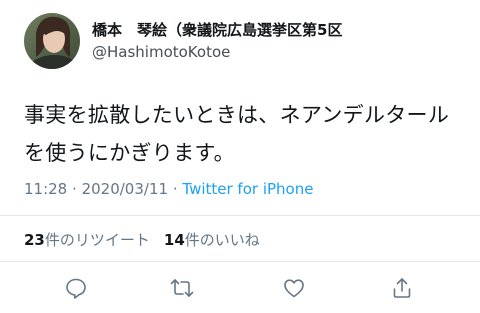 This screenshot has width=480, height=313. What do you see at coordinates (222, 240) in the screenshot?
I see `like-label: 件のいいね` at bounding box center [222, 240].